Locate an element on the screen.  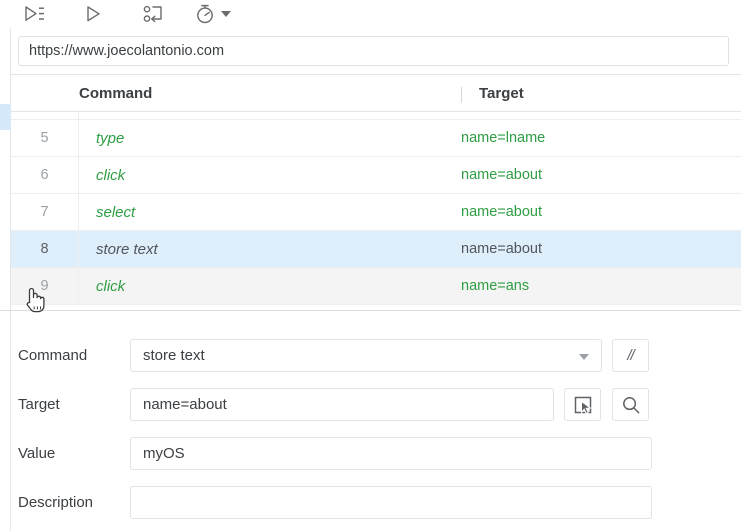
commands-table-header: Command Target is located at coordinates (376, 94).